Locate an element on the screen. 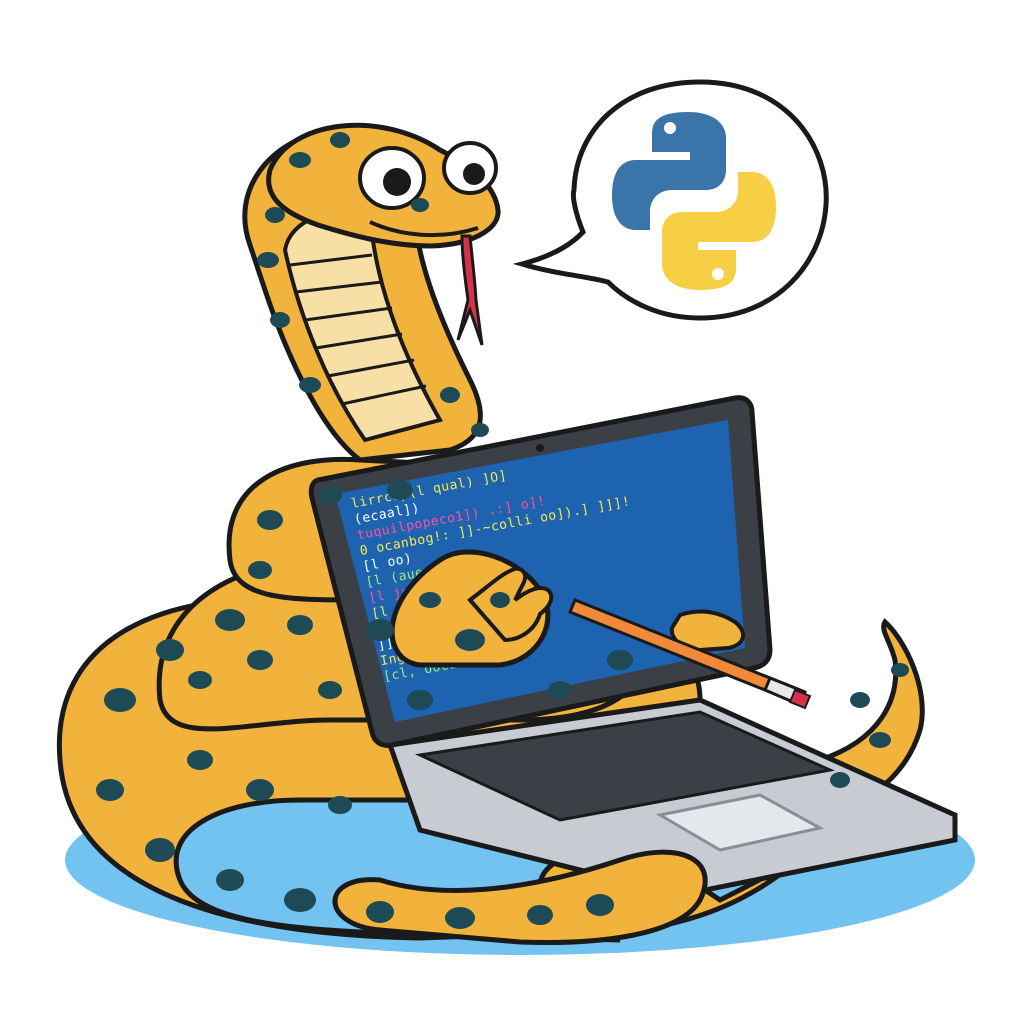  webcam-icon is located at coordinates (540, 448).